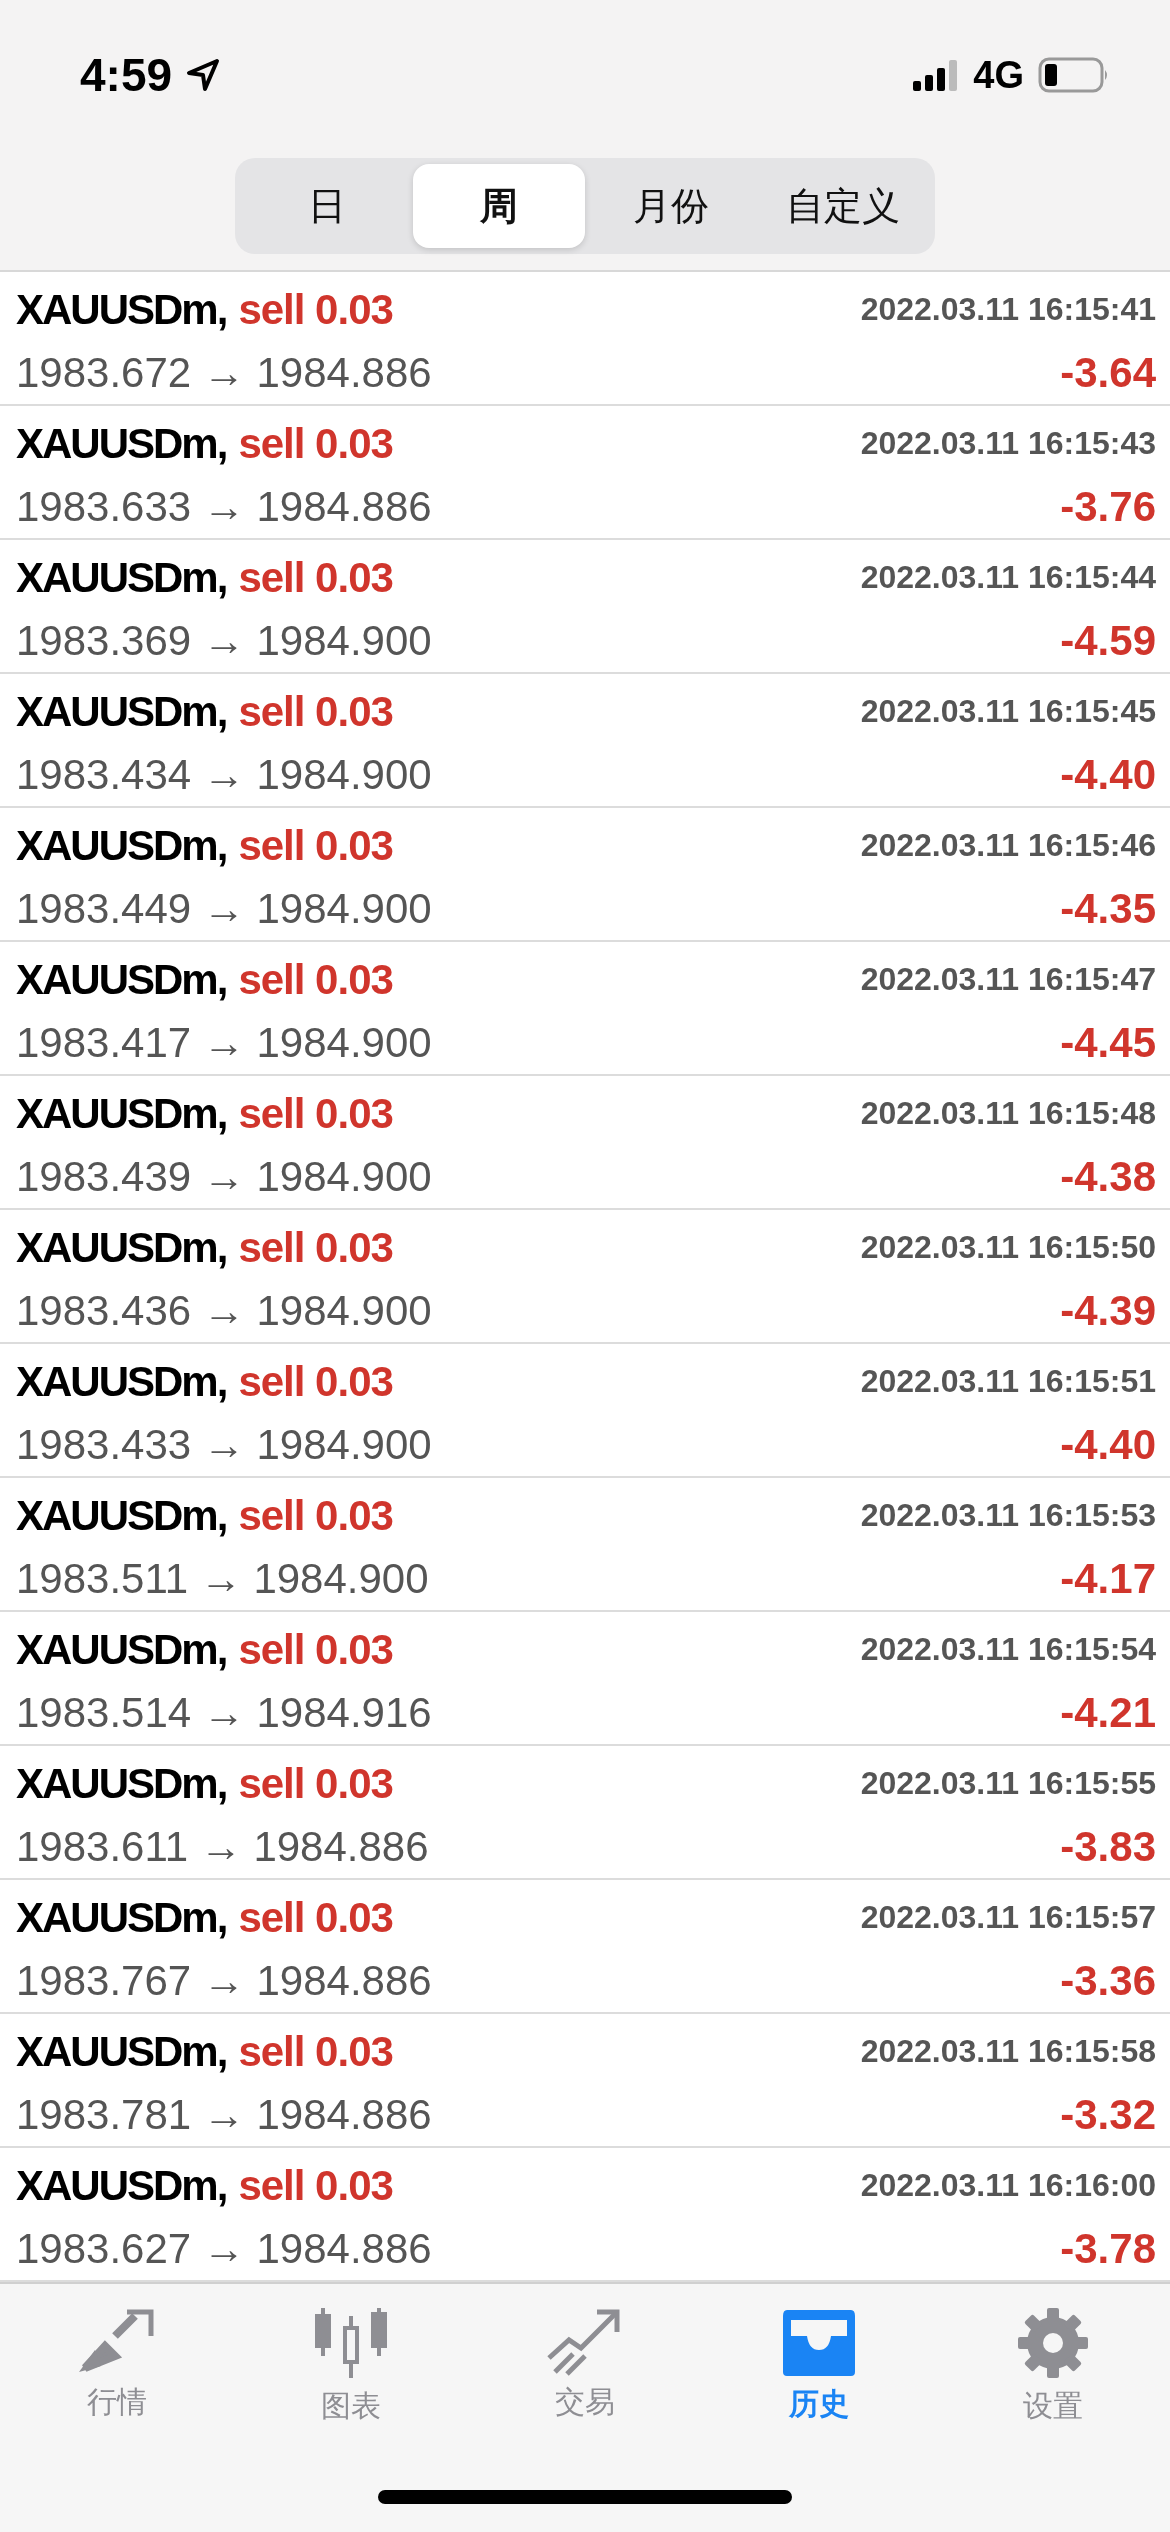 The height and width of the screenshot is (2532, 1170). What do you see at coordinates (1108, 2114) in the screenshot?
I see `profit: -3.32` at bounding box center [1108, 2114].